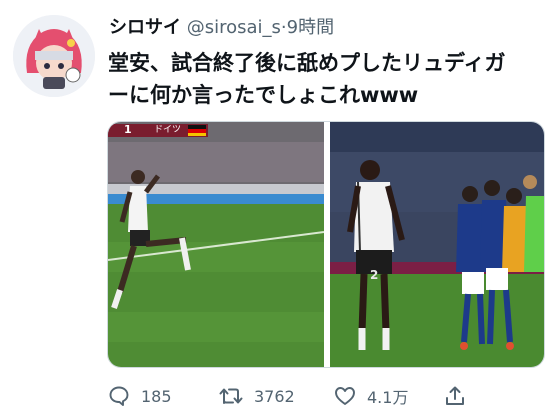 This screenshot has width=554, height=413. I want to click on jersey-number: 2, so click(374, 275).